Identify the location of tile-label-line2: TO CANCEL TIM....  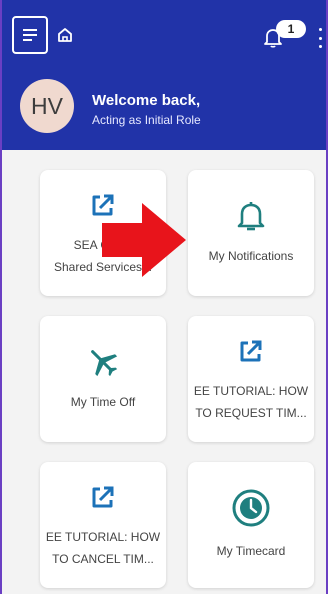
(103, 559).